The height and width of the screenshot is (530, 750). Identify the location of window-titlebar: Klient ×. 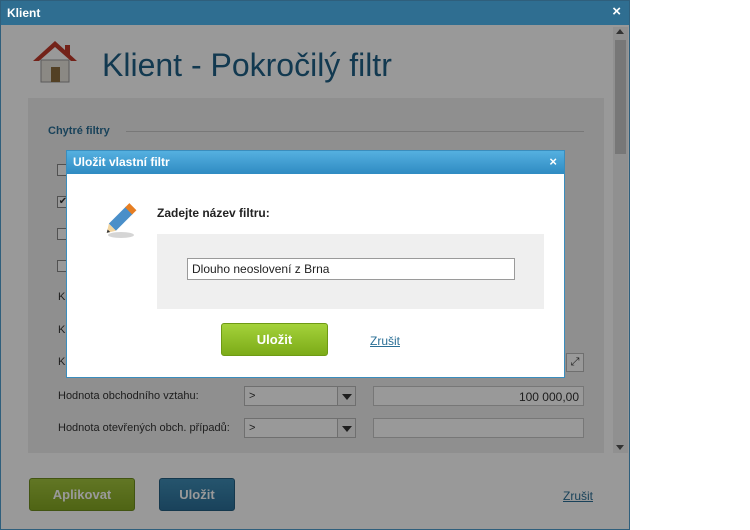
(315, 13).